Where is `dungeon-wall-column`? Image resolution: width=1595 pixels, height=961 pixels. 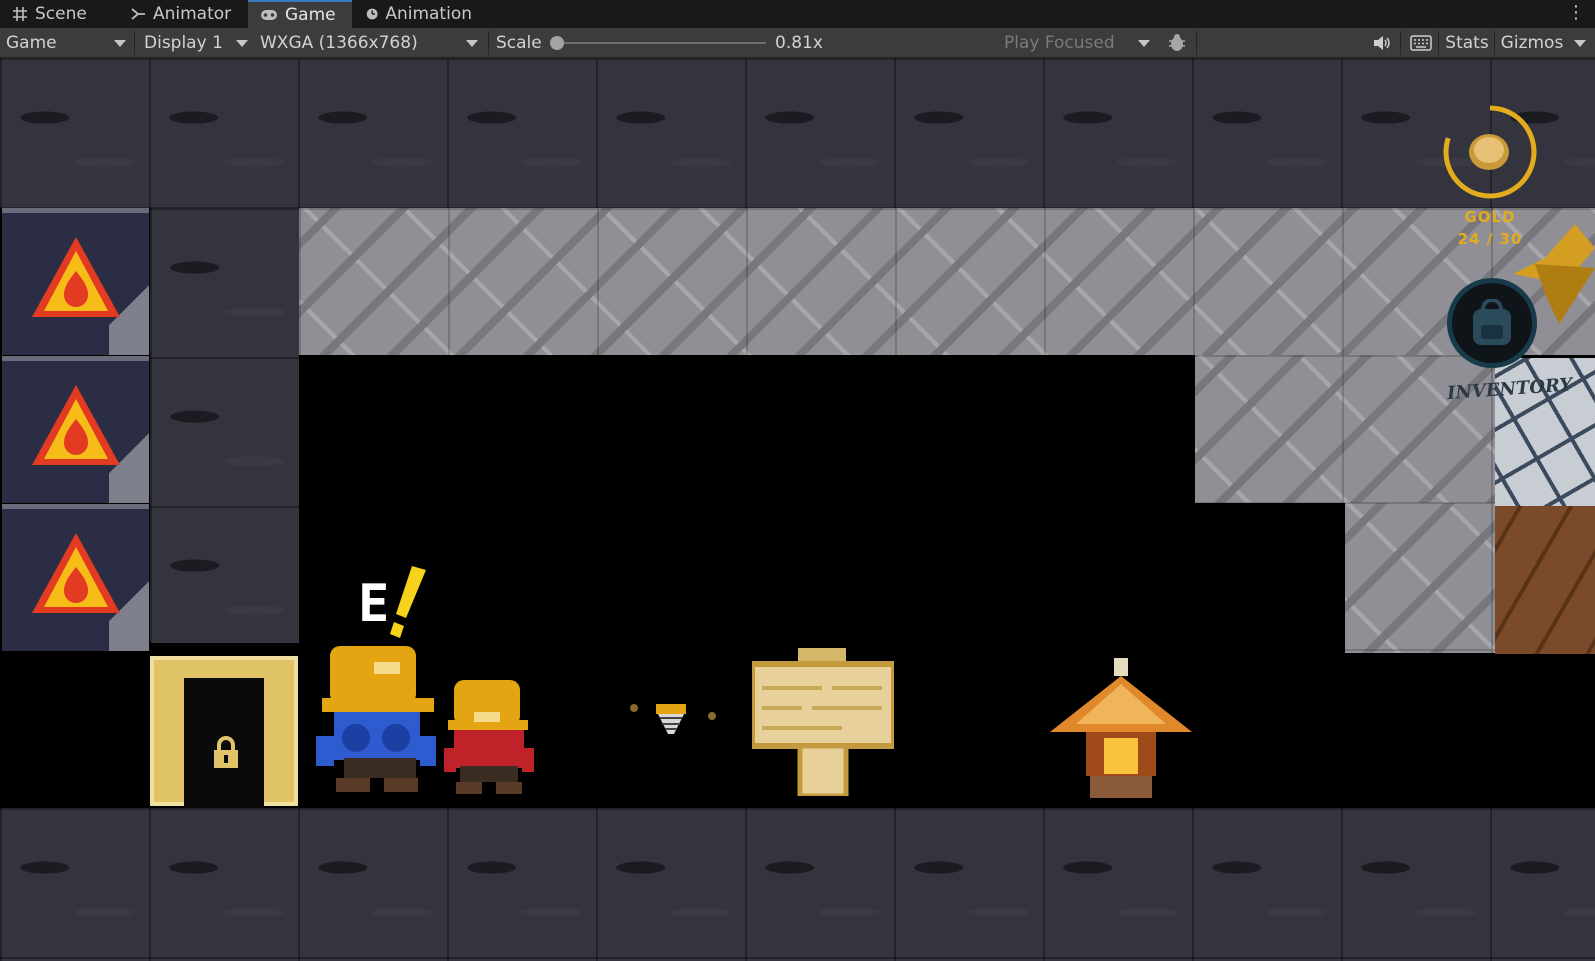
dungeon-wall-column is located at coordinates (224, 425).